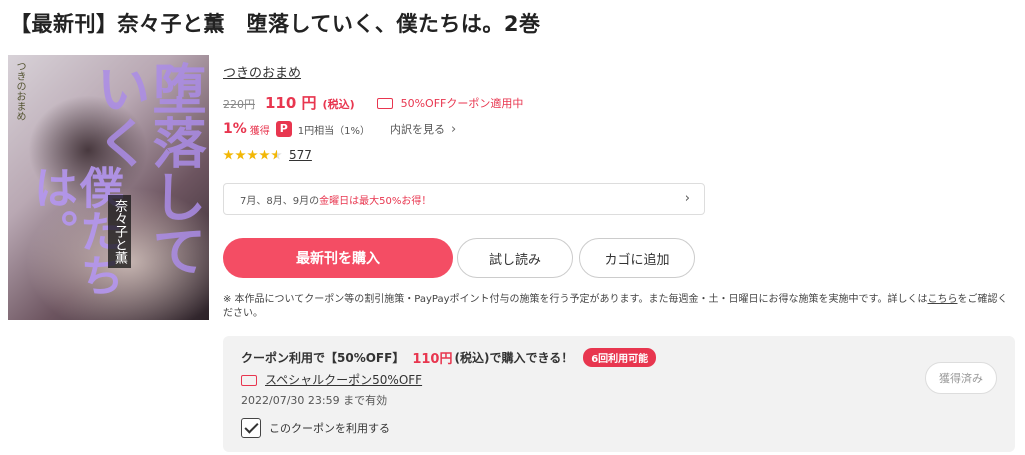 The width and height of the screenshot is (1025, 455). What do you see at coordinates (283, 129) in the screenshot?
I see `paypay-point-icon: P` at bounding box center [283, 129].